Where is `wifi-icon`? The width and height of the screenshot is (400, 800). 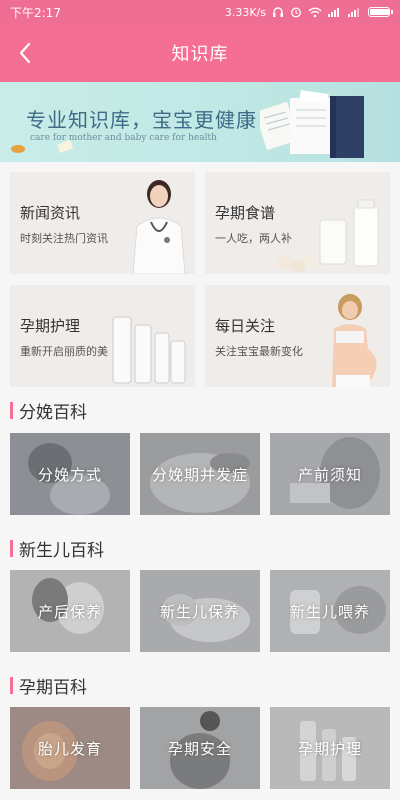
wifi-icon is located at coordinates (315, 12).